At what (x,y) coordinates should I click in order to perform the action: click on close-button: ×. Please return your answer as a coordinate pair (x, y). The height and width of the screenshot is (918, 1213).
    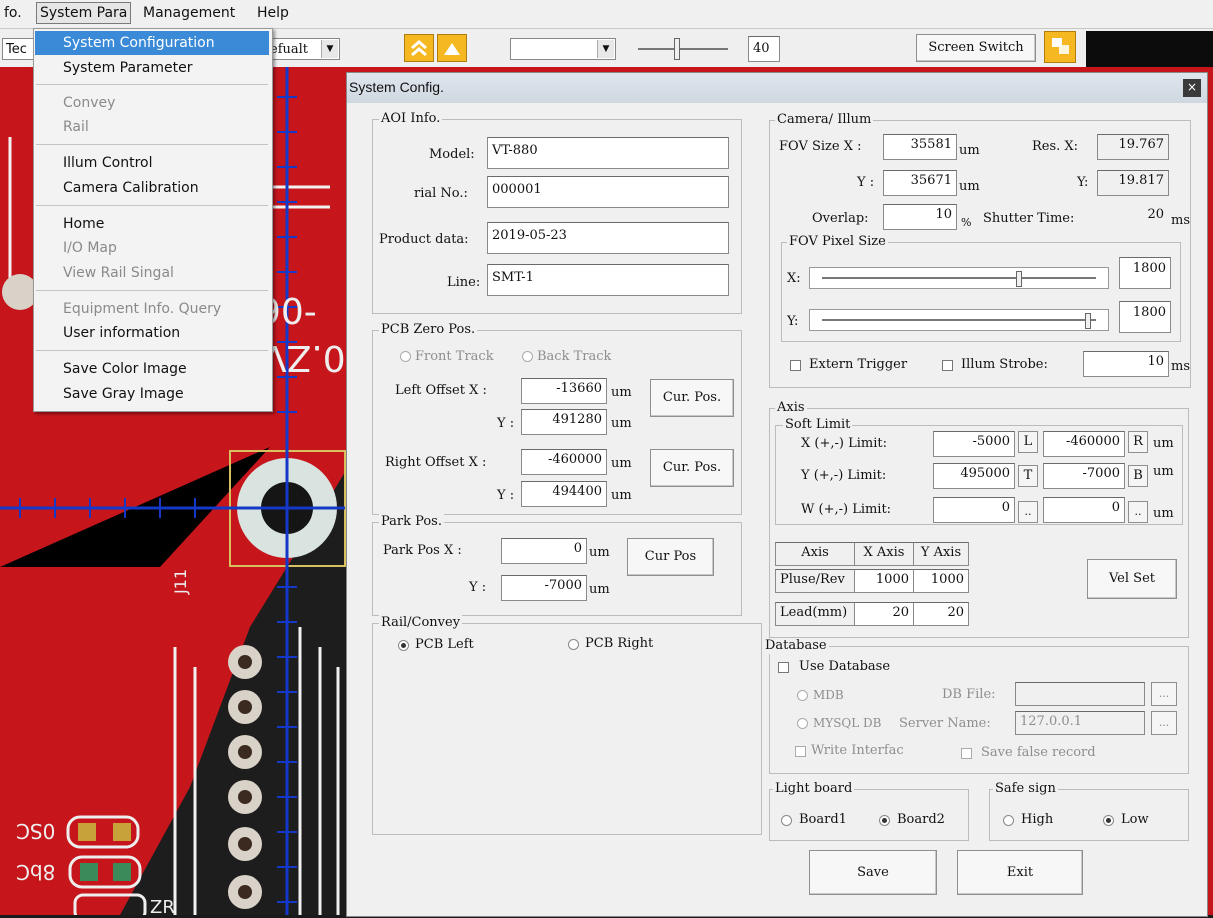
    Looking at the image, I should click on (1192, 88).